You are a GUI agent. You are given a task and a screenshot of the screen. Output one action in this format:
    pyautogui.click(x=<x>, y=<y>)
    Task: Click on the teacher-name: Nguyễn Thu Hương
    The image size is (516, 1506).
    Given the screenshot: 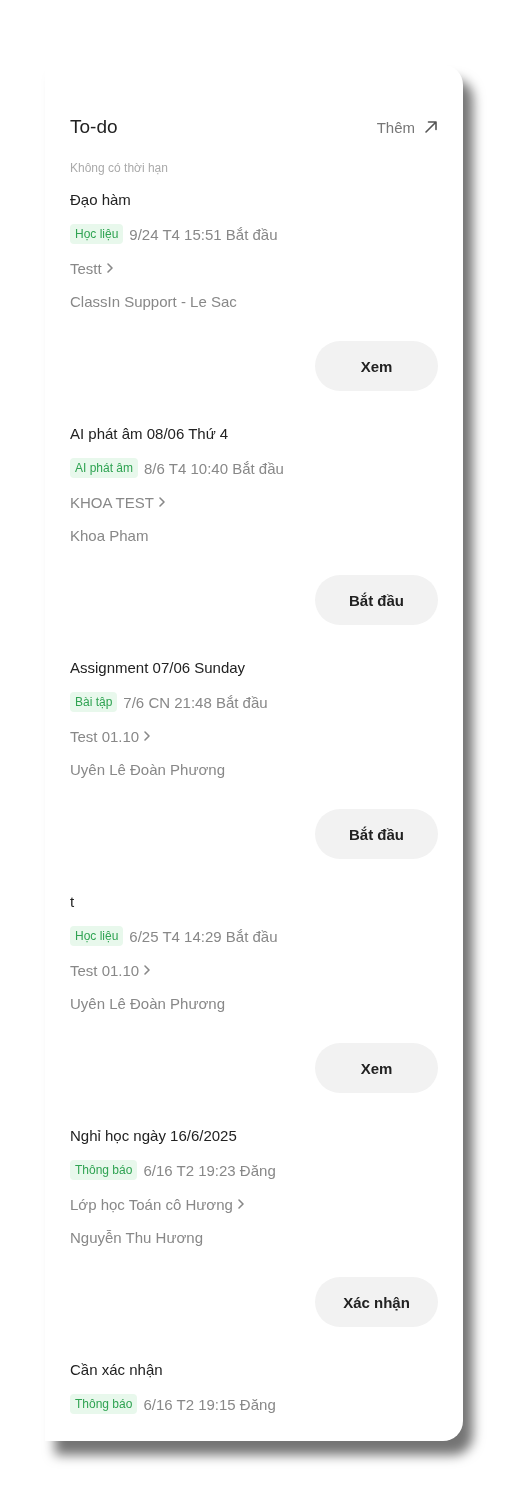 What is the action you would take?
    pyautogui.click(x=137, y=1238)
    